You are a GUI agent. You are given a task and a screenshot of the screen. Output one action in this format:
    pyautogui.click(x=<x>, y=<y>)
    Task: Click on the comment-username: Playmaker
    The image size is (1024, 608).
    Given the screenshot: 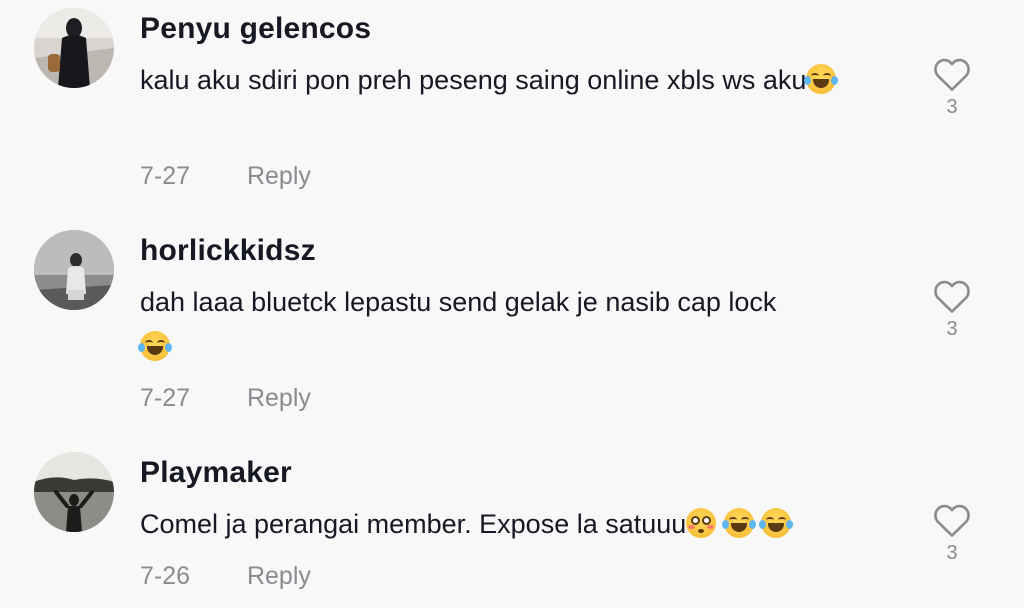 What is the action you would take?
    pyautogui.click(x=216, y=473)
    